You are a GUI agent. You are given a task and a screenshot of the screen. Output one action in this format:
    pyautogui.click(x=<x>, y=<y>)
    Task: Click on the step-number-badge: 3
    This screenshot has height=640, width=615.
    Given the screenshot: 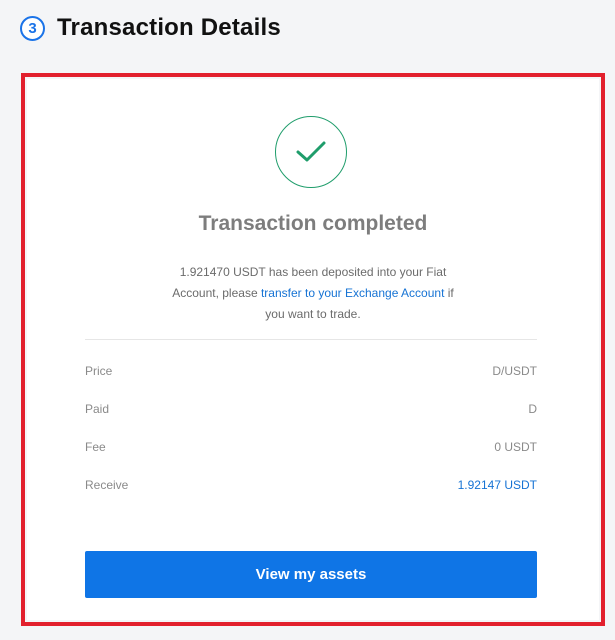 What is the action you would take?
    pyautogui.click(x=32, y=28)
    